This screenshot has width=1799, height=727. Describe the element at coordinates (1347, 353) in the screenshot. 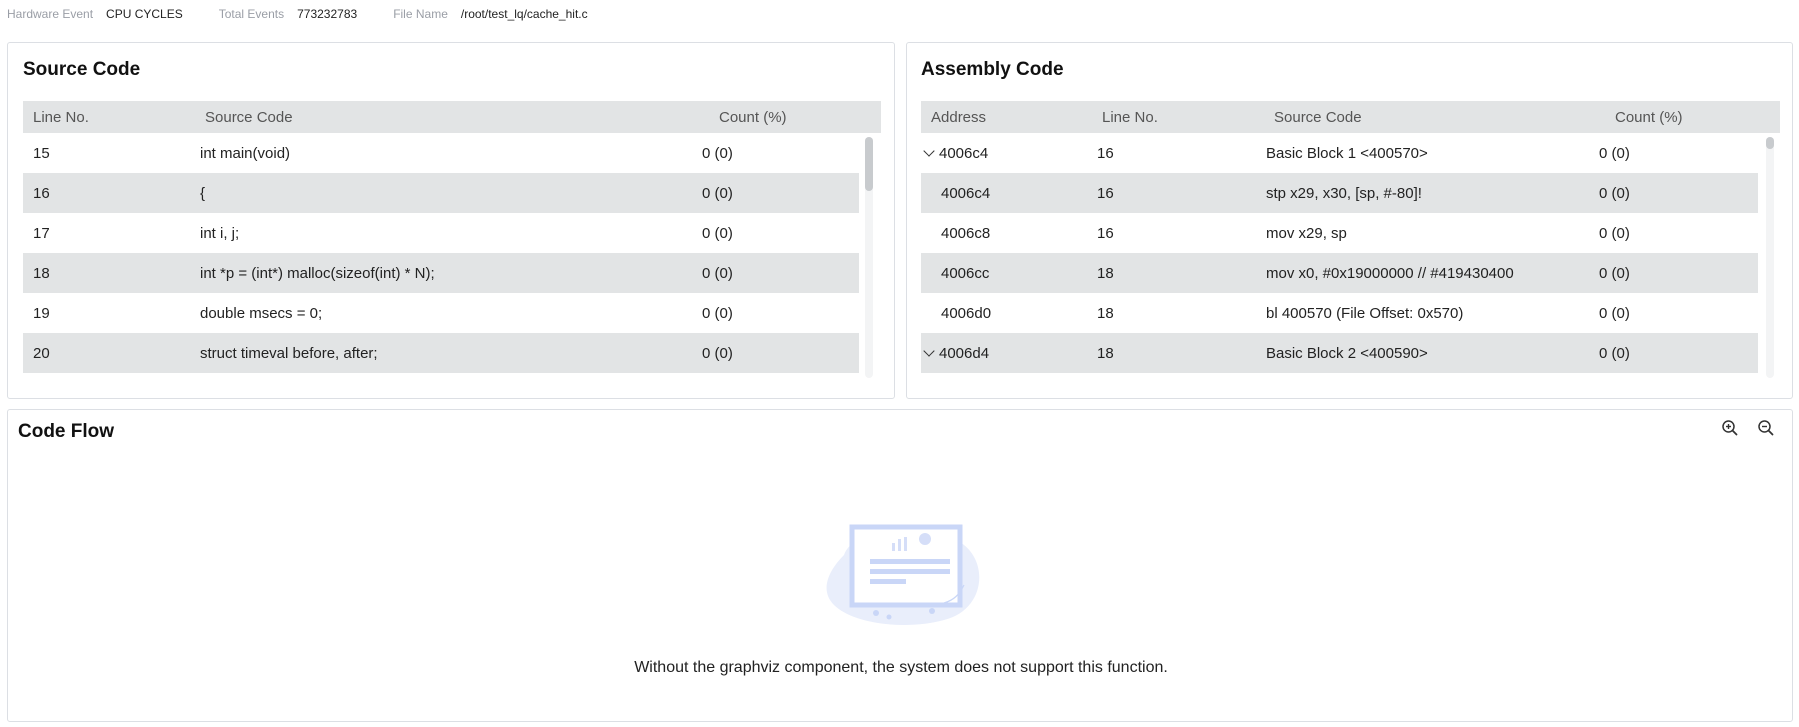

I see `source-cell: Basic Block 2 <400590>` at that location.